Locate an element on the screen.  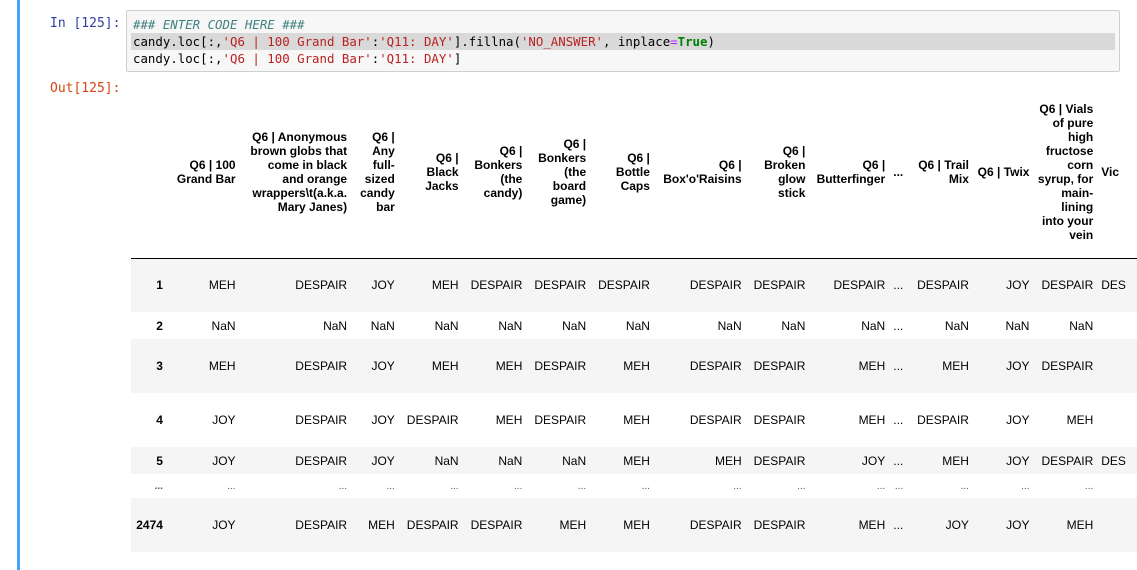
code-operator: = is located at coordinates (674, 41).